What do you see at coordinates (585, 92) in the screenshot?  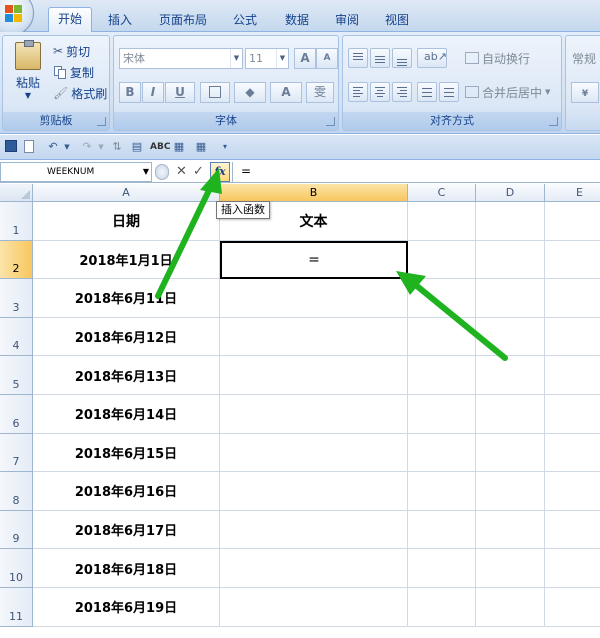 I see `accounting-format-button: ¥` at bounding box center [585, 92].